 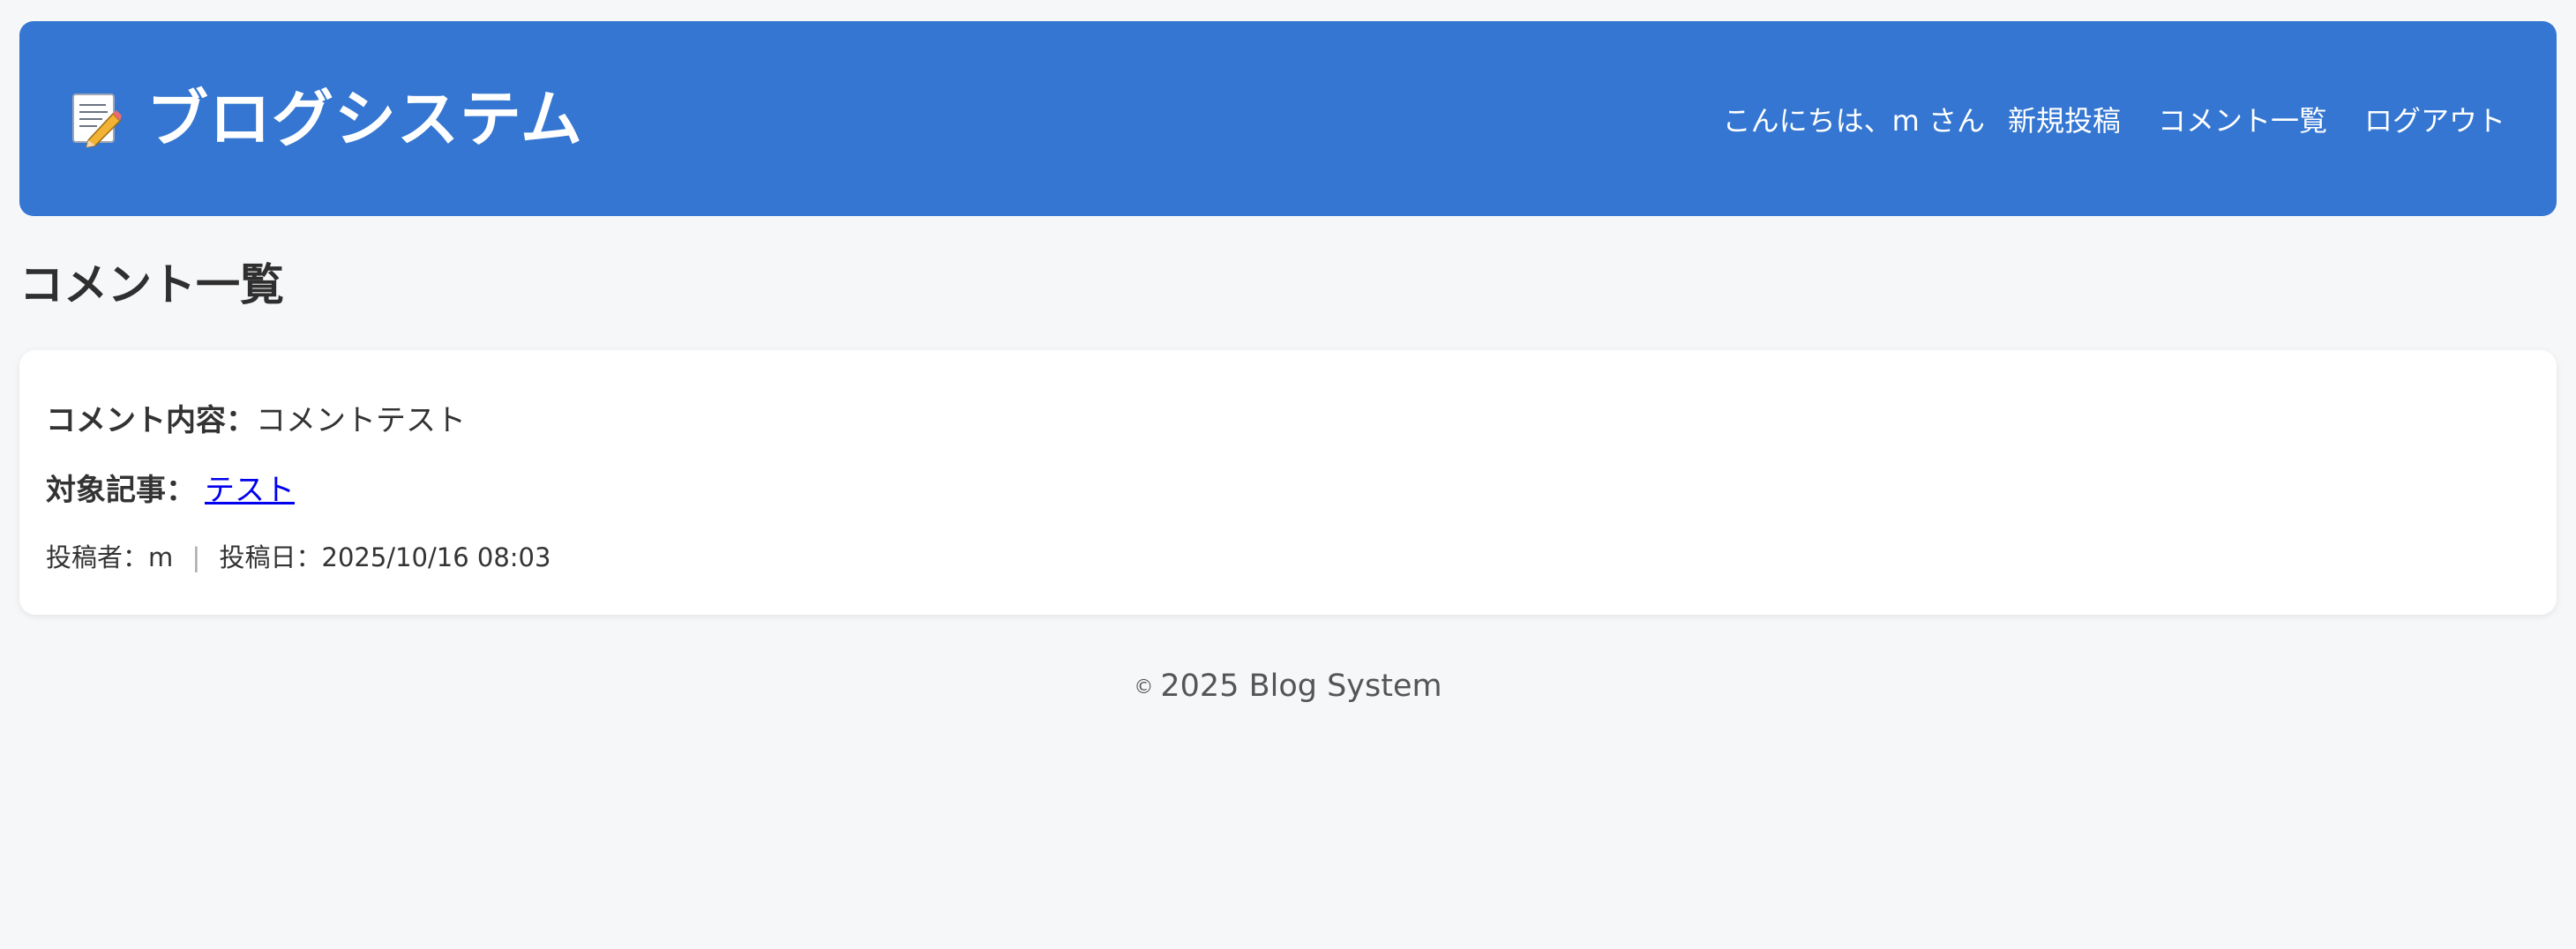 What do you see at coordinates (1854, 120) in the screenshot?
I see `user-greeting: こんにちは、m さん` at bounding box center [1854, 120].